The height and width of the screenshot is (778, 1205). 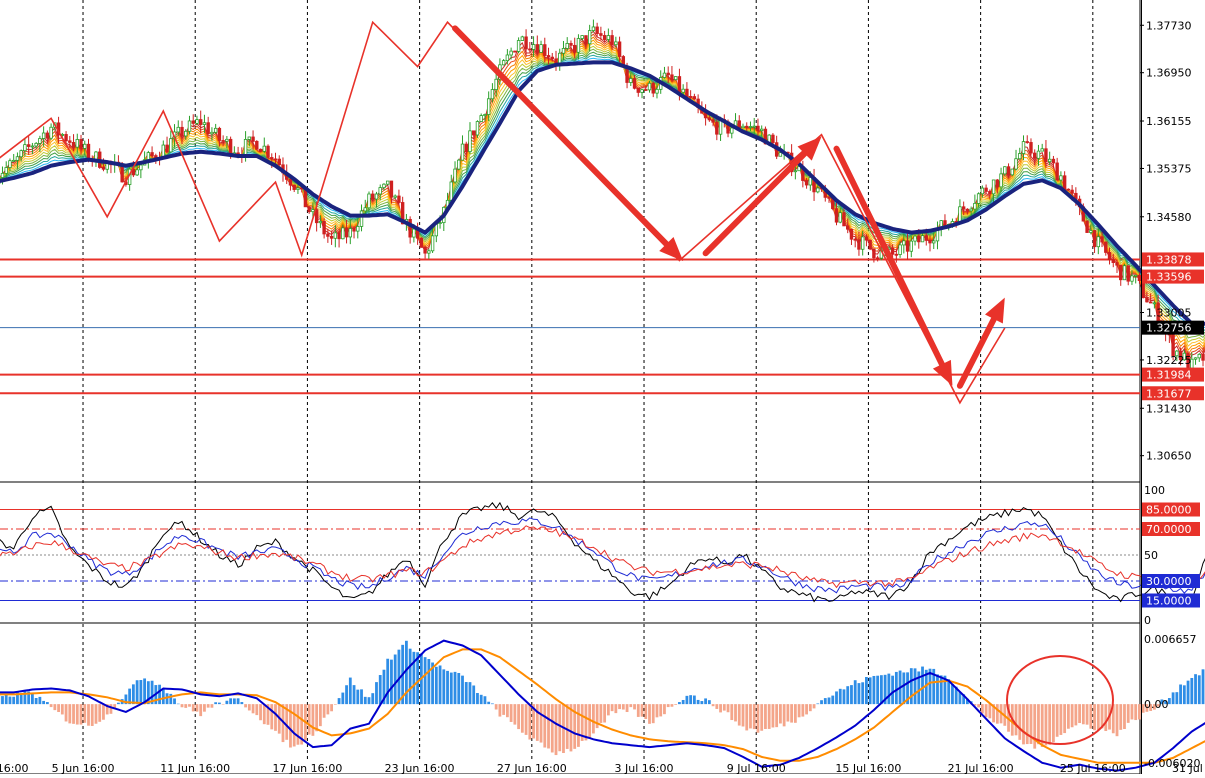 I want to click on price-tick-label: 1.37730, so click(x=1169, y=25).